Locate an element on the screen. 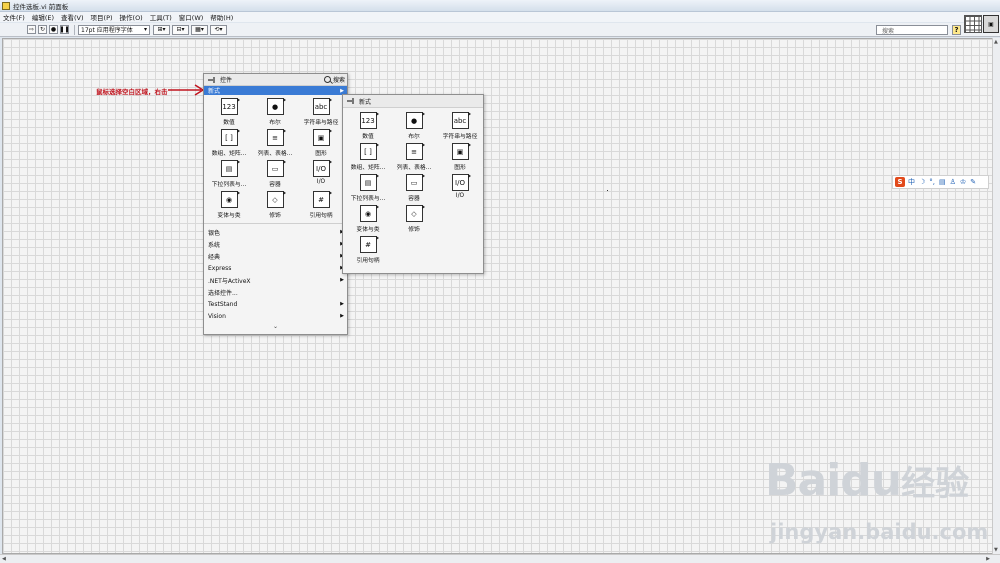 This screenshot has height=563, width=1000. palette-item-string-path: abc 字符串与路径 is located at coordinates (321, 112).